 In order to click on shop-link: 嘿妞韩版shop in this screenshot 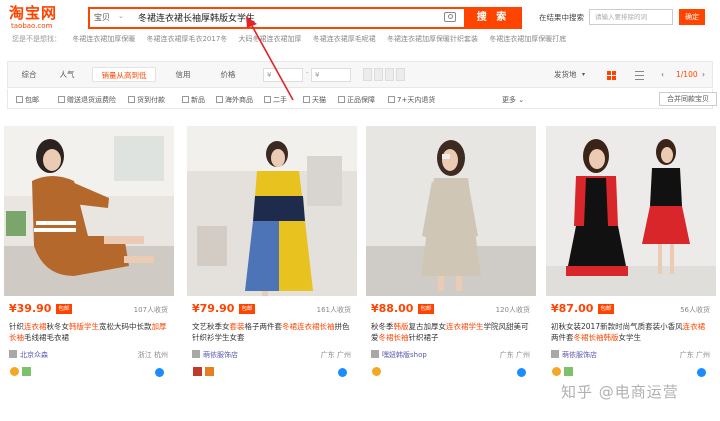, I will do `click(399, 355)`.